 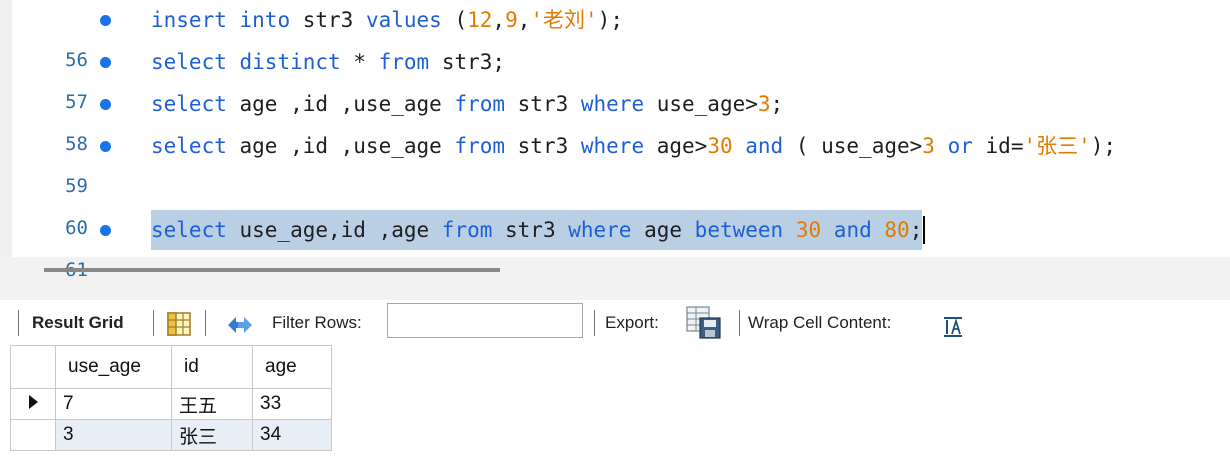 I want to click on code-token: age ,id ,use_age, so click(x=340, y=146).